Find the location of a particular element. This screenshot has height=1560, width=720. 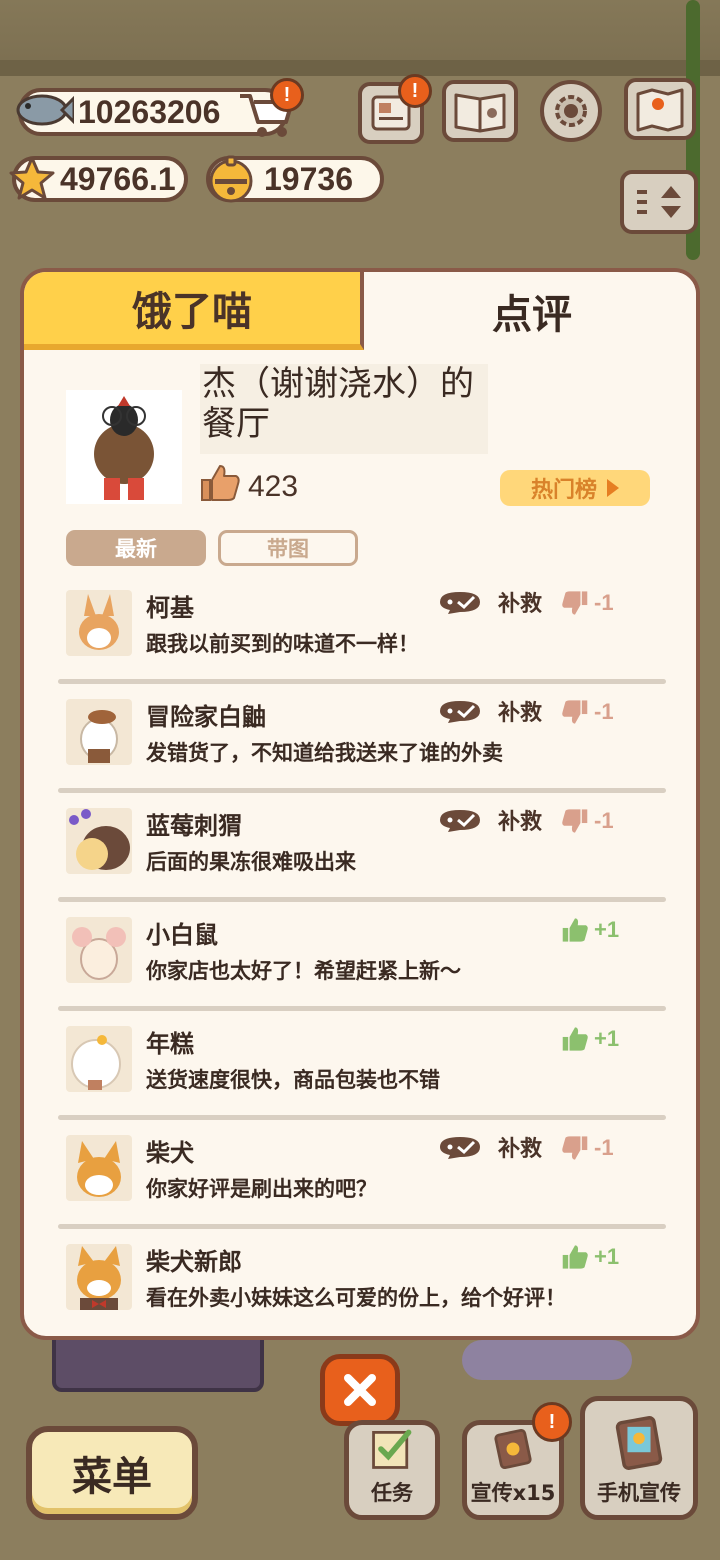

review-row: 柯基 跟我以前买到的味道不一样！ 补救 -1 is located at coordinates (362, 630).